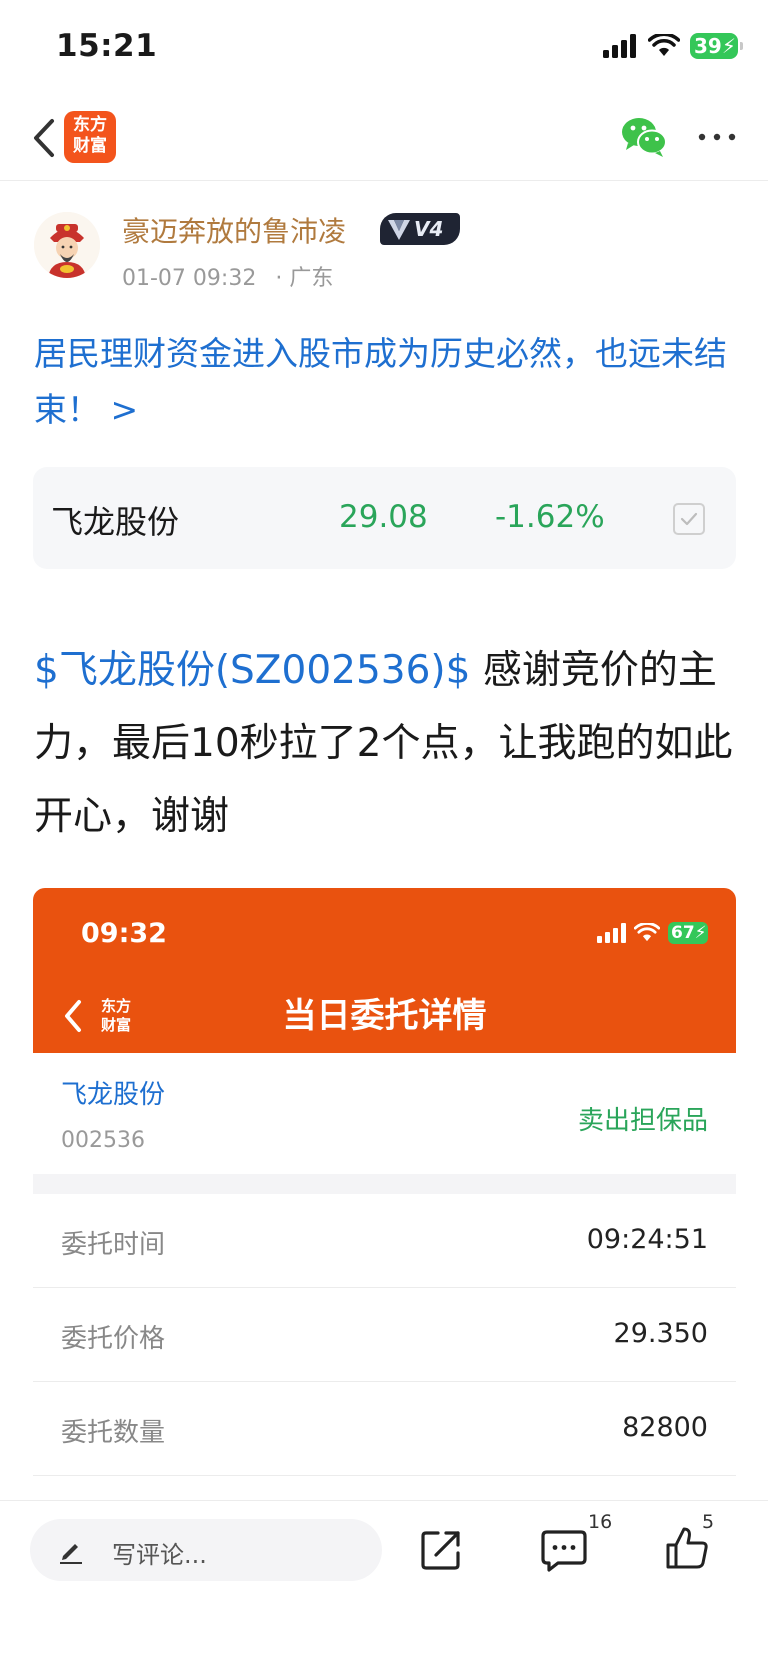 This screenshot has width=768, height=1663. What do you see at coordinates (564, 1550) in the screenshot?
I see `comment-icon` at bounding box center [564, 1550].